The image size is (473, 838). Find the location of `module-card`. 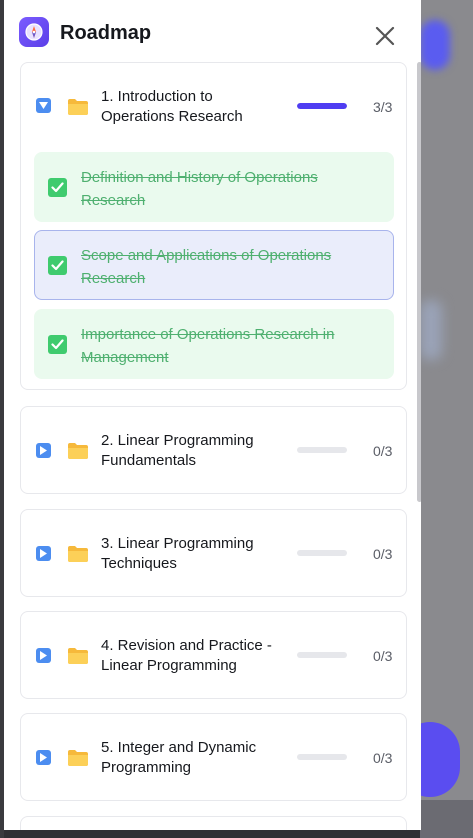

module-card is located at coordinates (213, 823).